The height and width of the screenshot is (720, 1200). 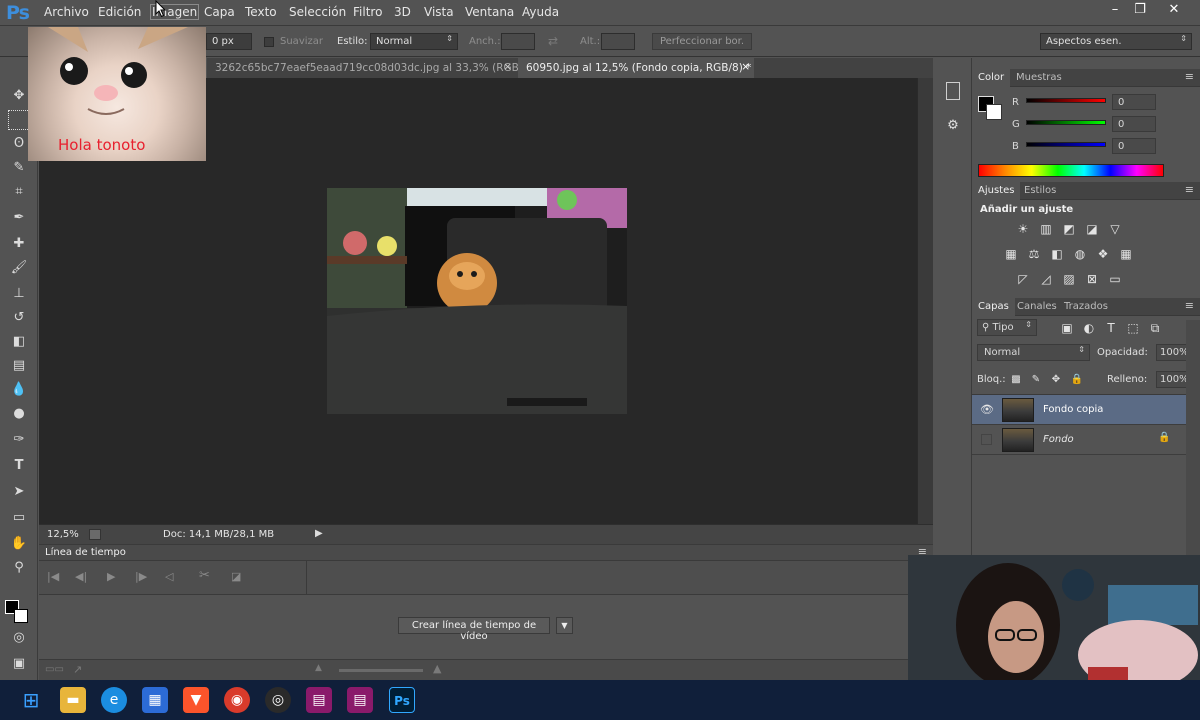 What do you see at coordinates (66, 12) in the screenshot?
I see `menu-archivo: Archivo` at bounding box center [66, 12].